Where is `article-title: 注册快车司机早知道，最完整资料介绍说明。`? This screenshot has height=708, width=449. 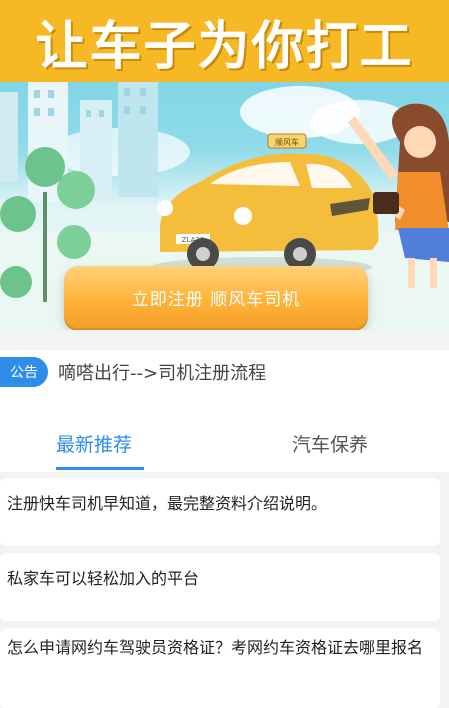
article-title: 注册快车司机早知道，最完整资料介绍说明。 is located at coordinates (167, 503).